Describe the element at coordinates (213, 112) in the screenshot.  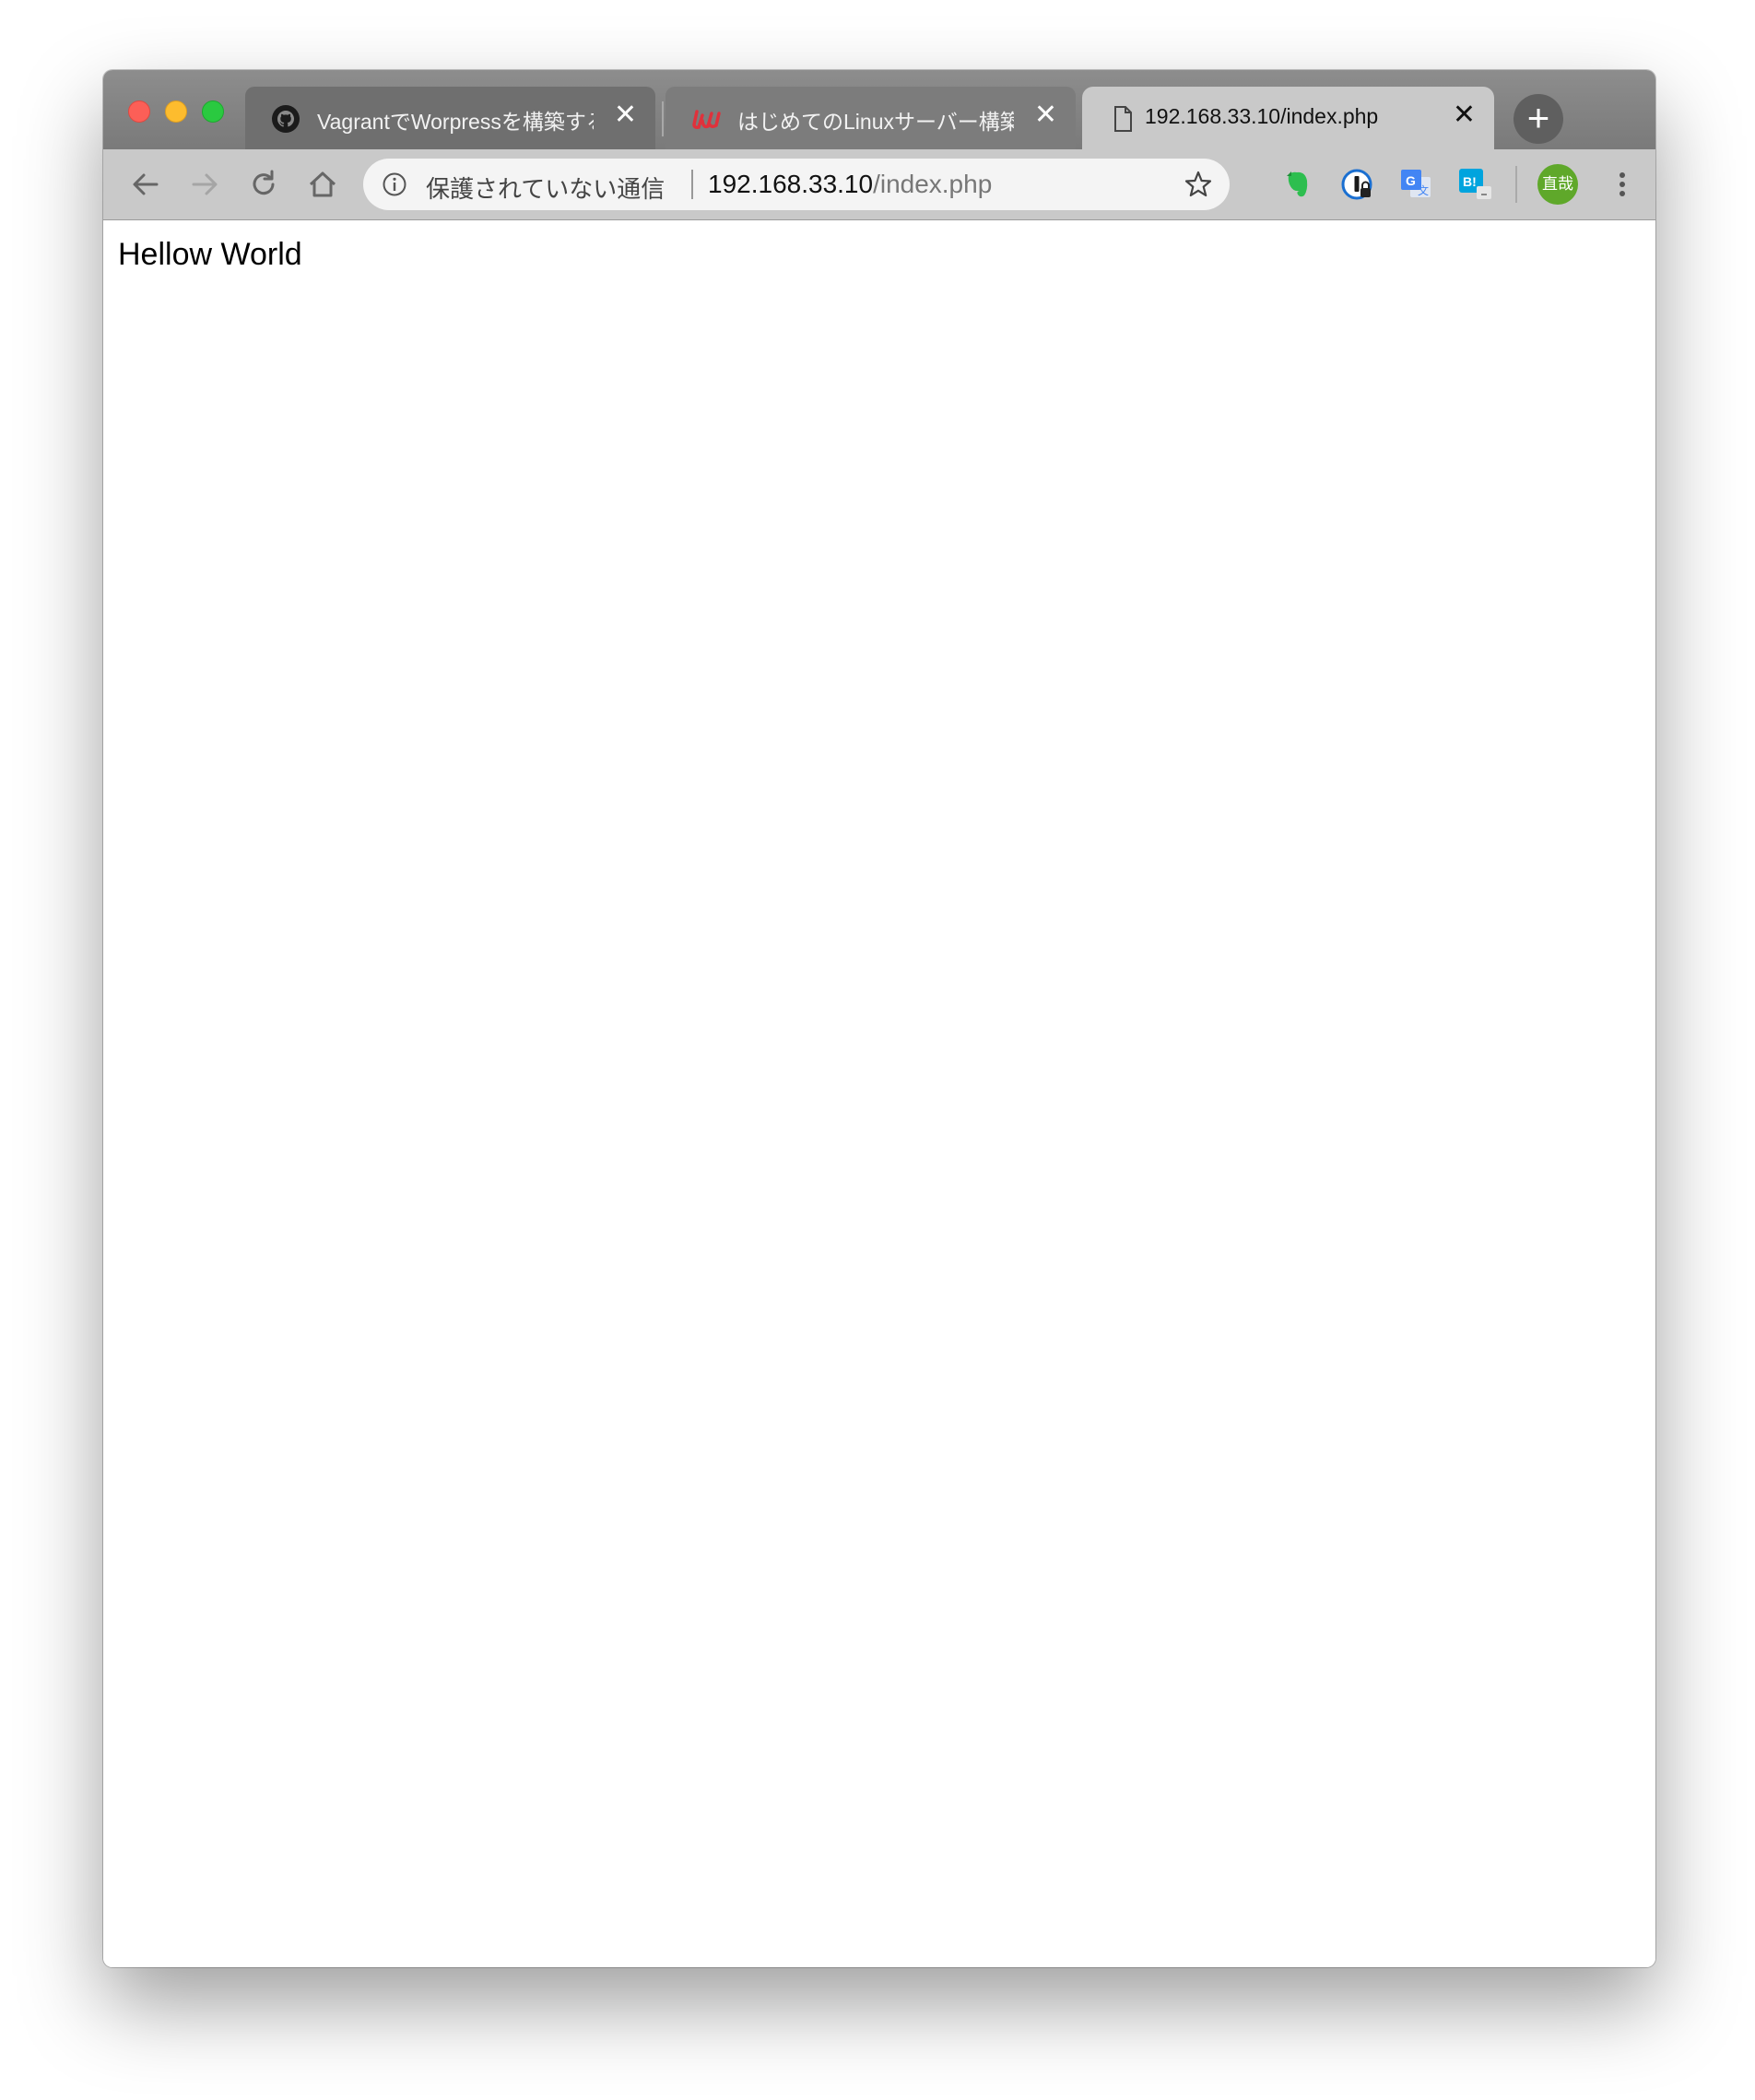
I see `zoom-window-button` at that location.